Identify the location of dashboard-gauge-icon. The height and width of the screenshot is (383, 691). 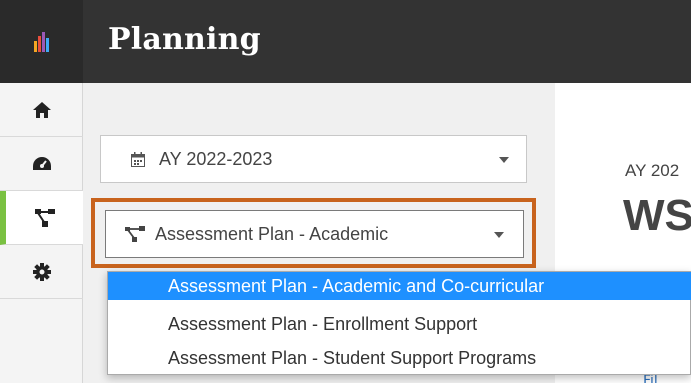
(41, 163).